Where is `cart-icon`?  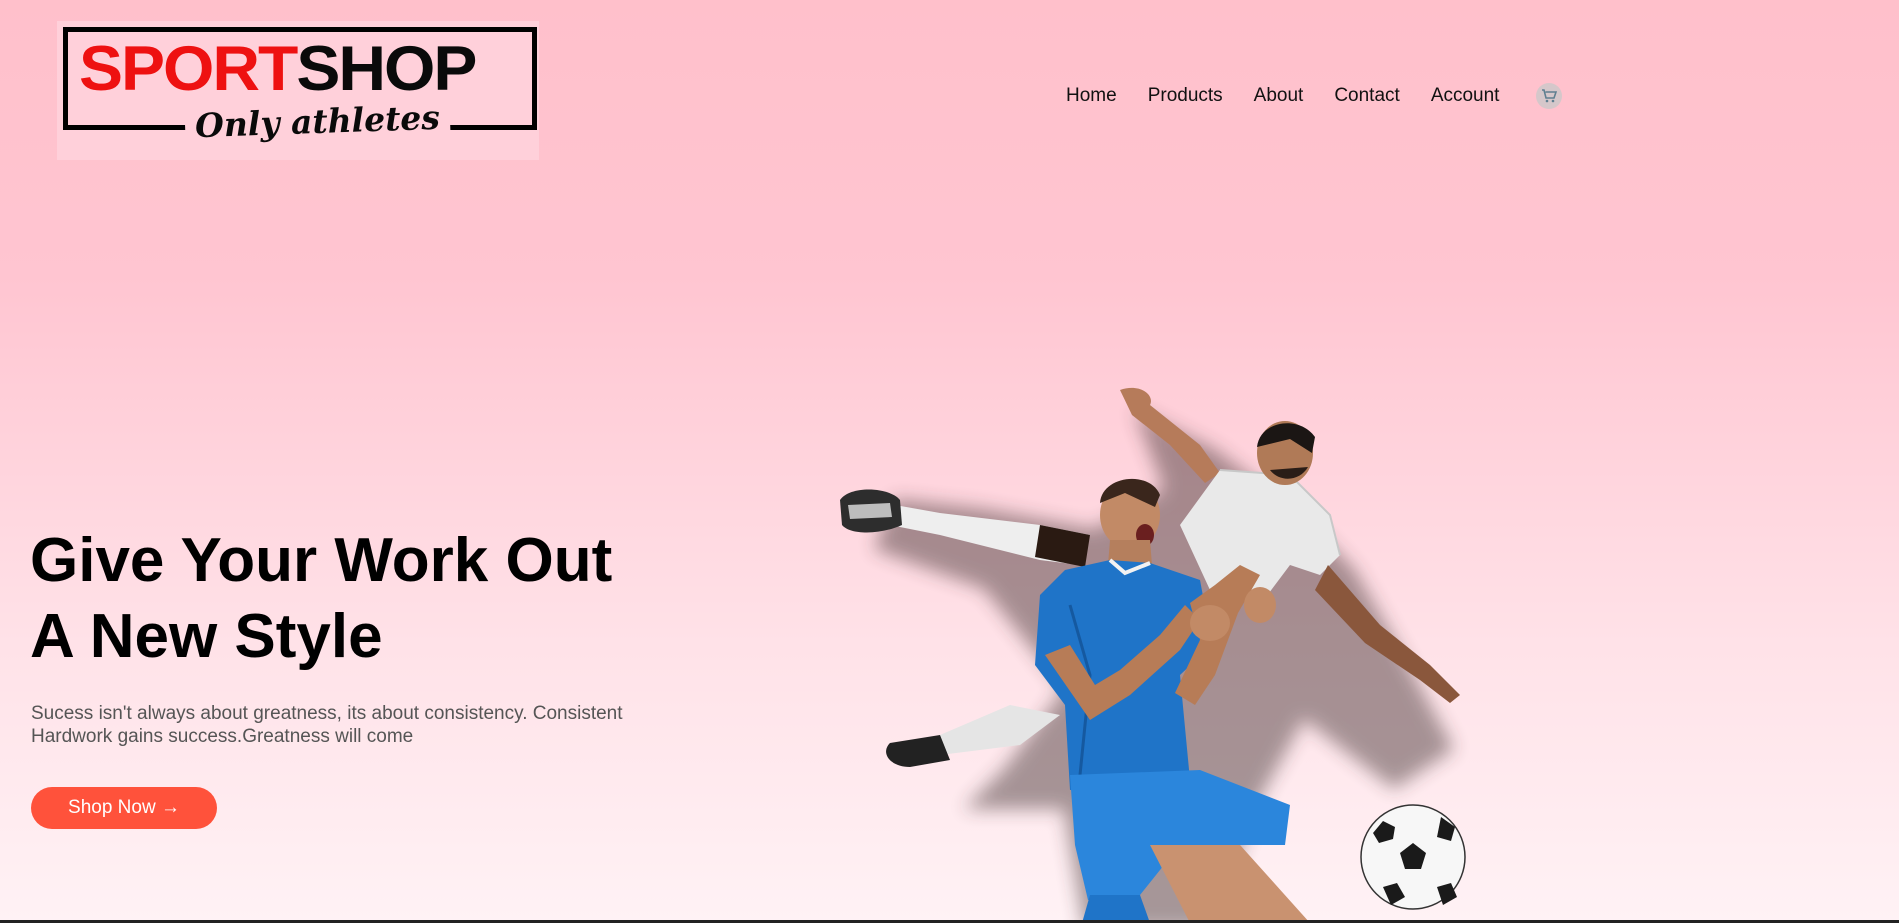
cart-icon is located at coordinates (1549, 96).